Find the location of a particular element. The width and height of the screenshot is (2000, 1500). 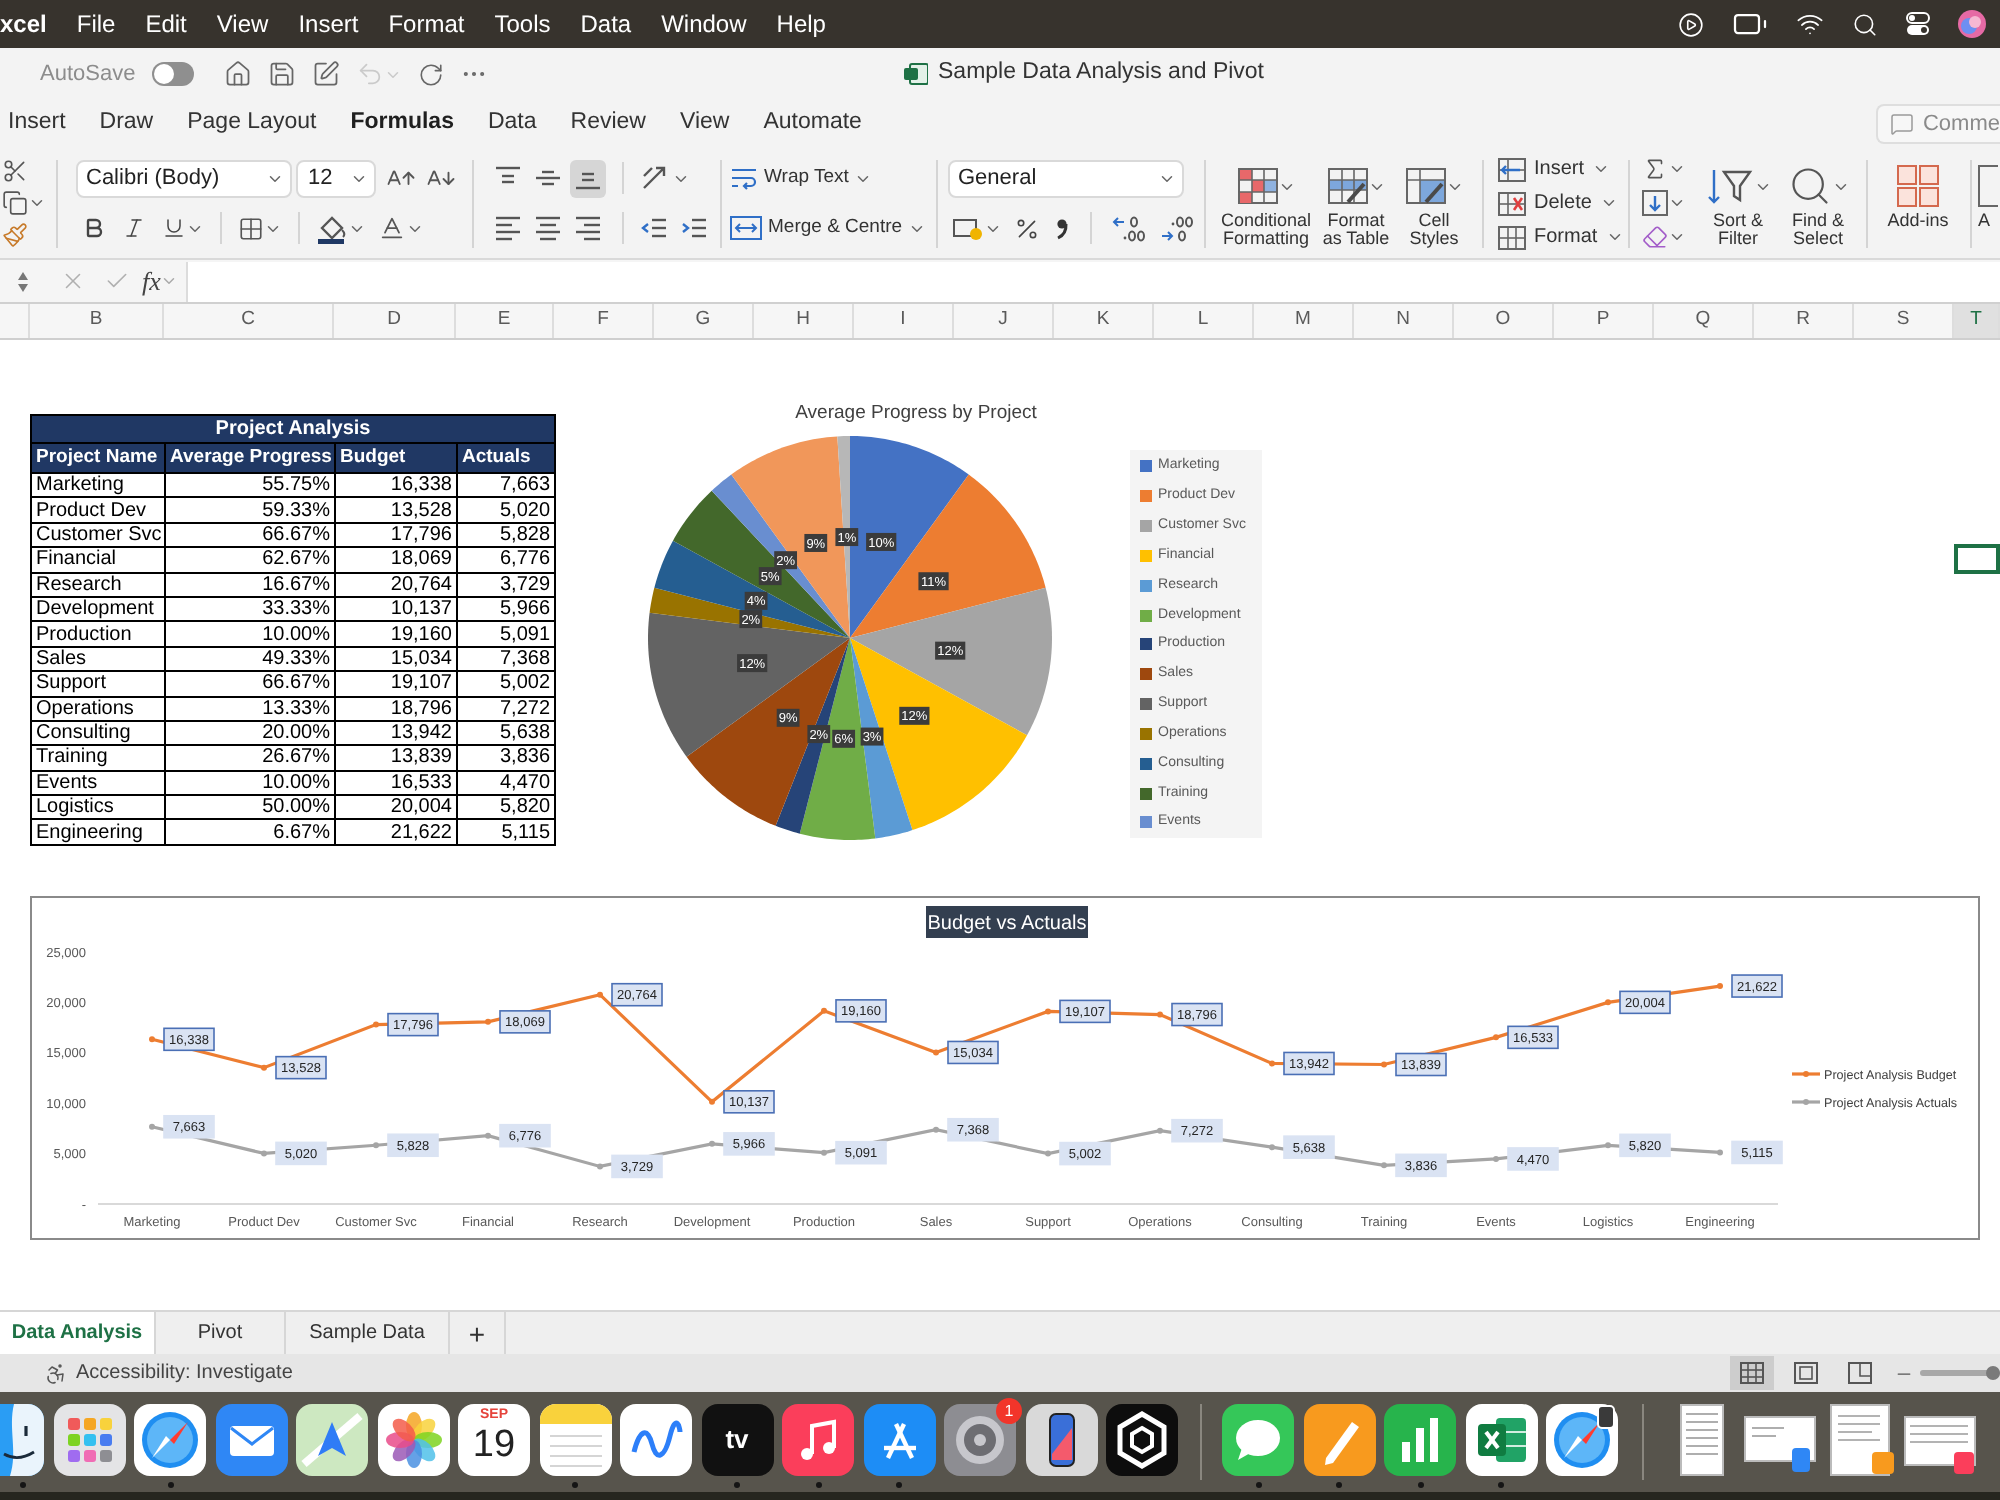

column-header: P is located at coordinates (1604, 321).